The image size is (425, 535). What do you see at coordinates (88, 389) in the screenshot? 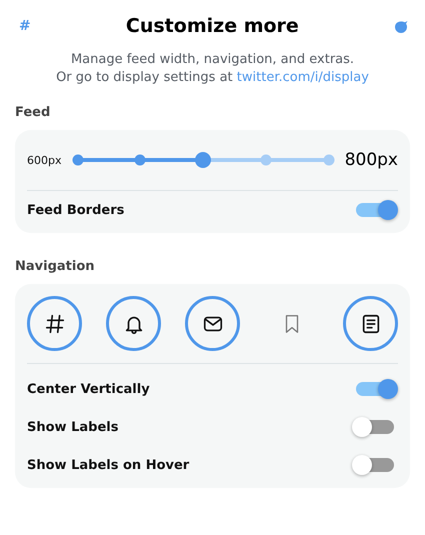
I see `toggle-label: Center Vertically` at bounding box center [88, 389].